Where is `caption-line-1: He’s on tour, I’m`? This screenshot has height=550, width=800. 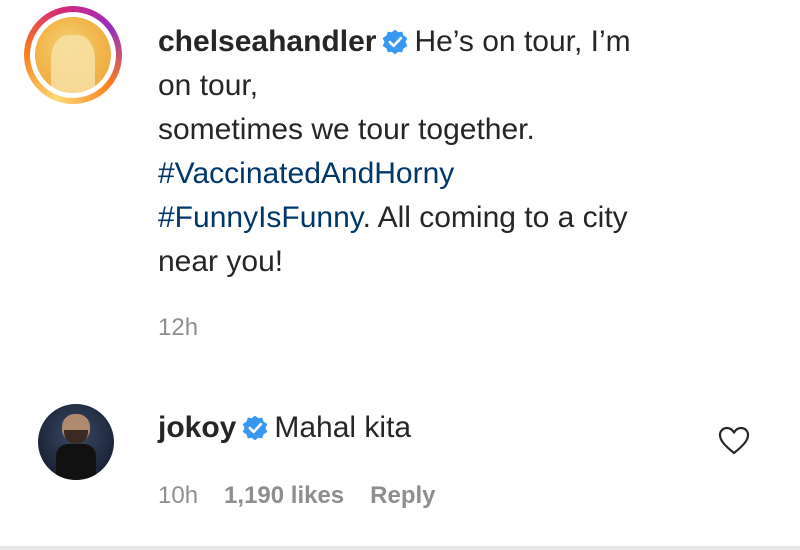 caption-line-1: He’s on tour, I’m is located at coordinates (522, 41).